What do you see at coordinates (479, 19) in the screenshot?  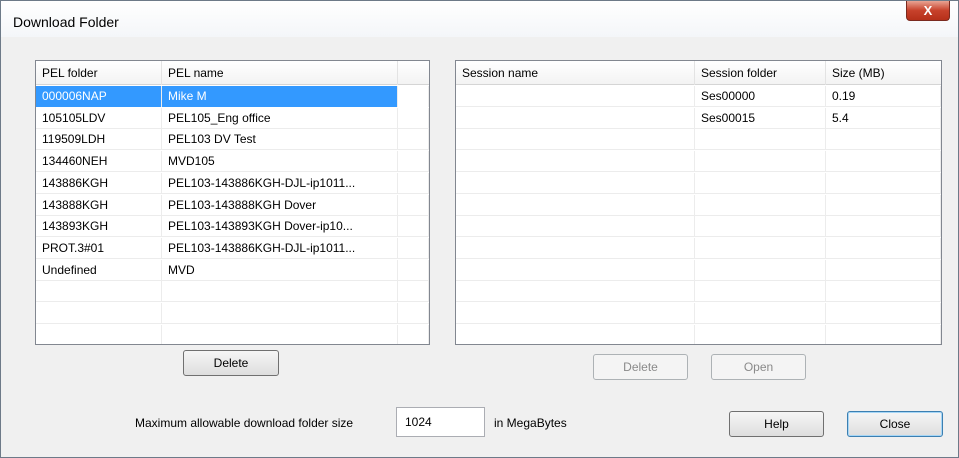 I see `title-bar: Download Folder X` at bounding box center [479, 19].